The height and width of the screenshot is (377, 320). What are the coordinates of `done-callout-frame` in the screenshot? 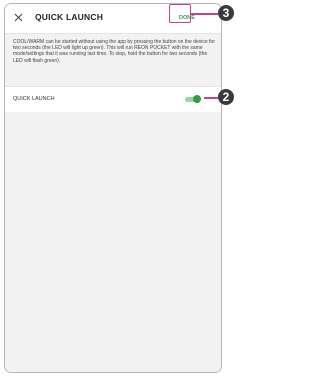 It's located at (180, 13).